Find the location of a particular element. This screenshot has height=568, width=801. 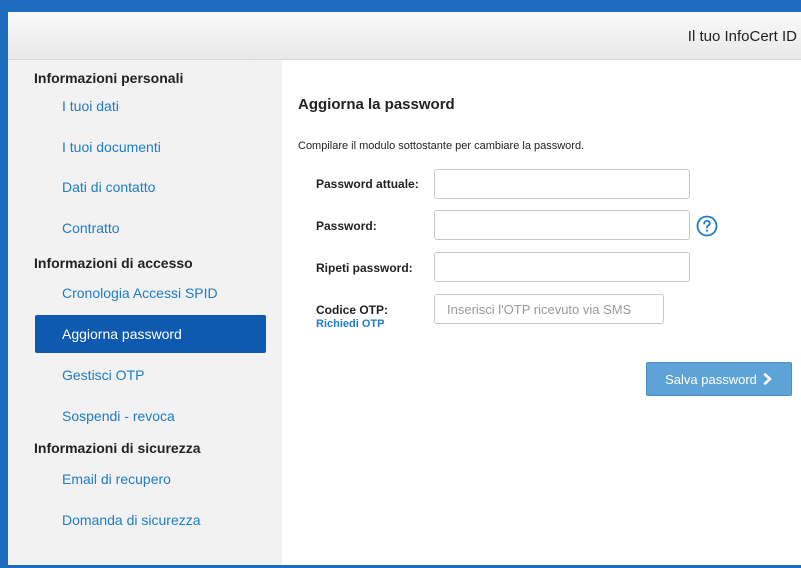

top-bar: Il tuo InfoCert ID is located at coordinates (404, 36).